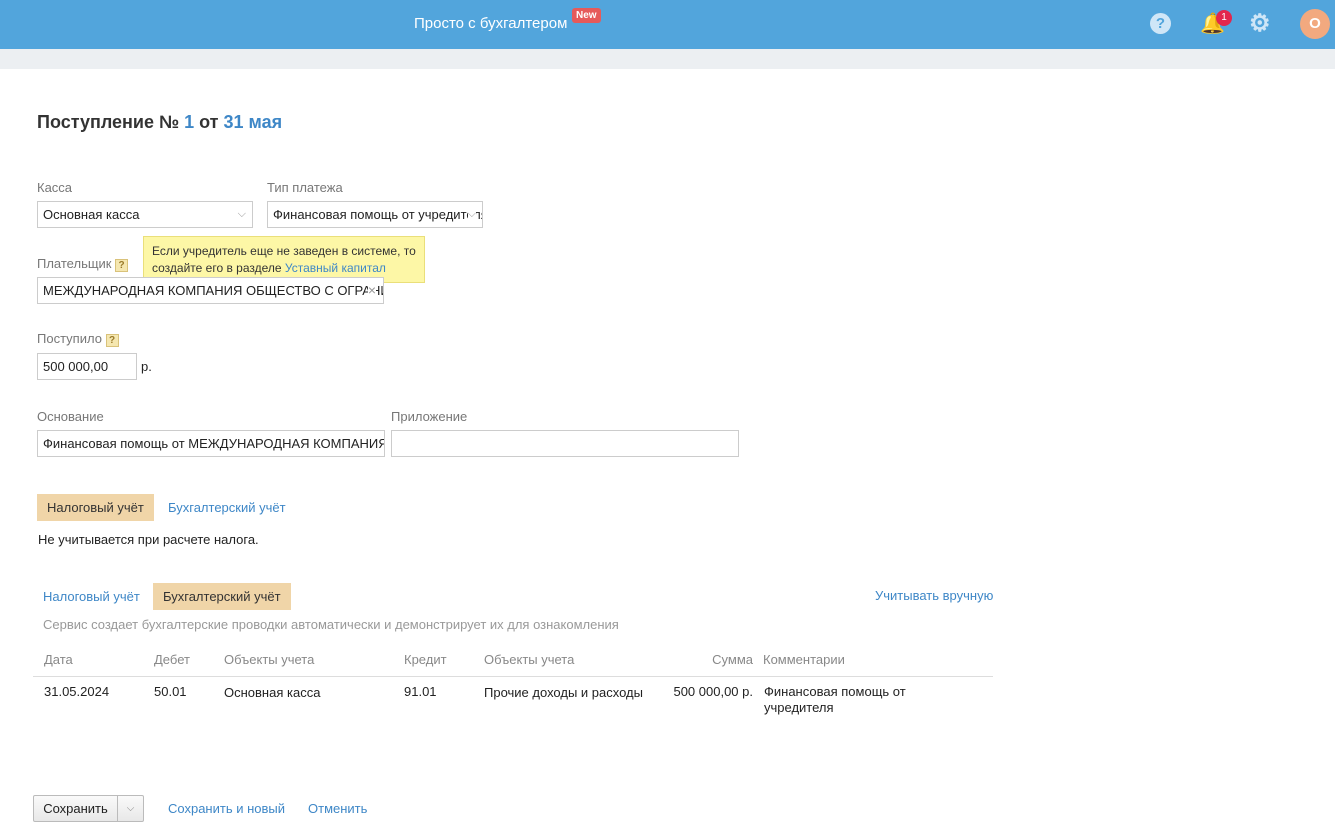 Image resolution: width=1335 pixels, height=837 pixels. What do you see at coordinates (1315, 24) in the screenshot?
I see `avatar: О` at bounding box center [1315, 24].